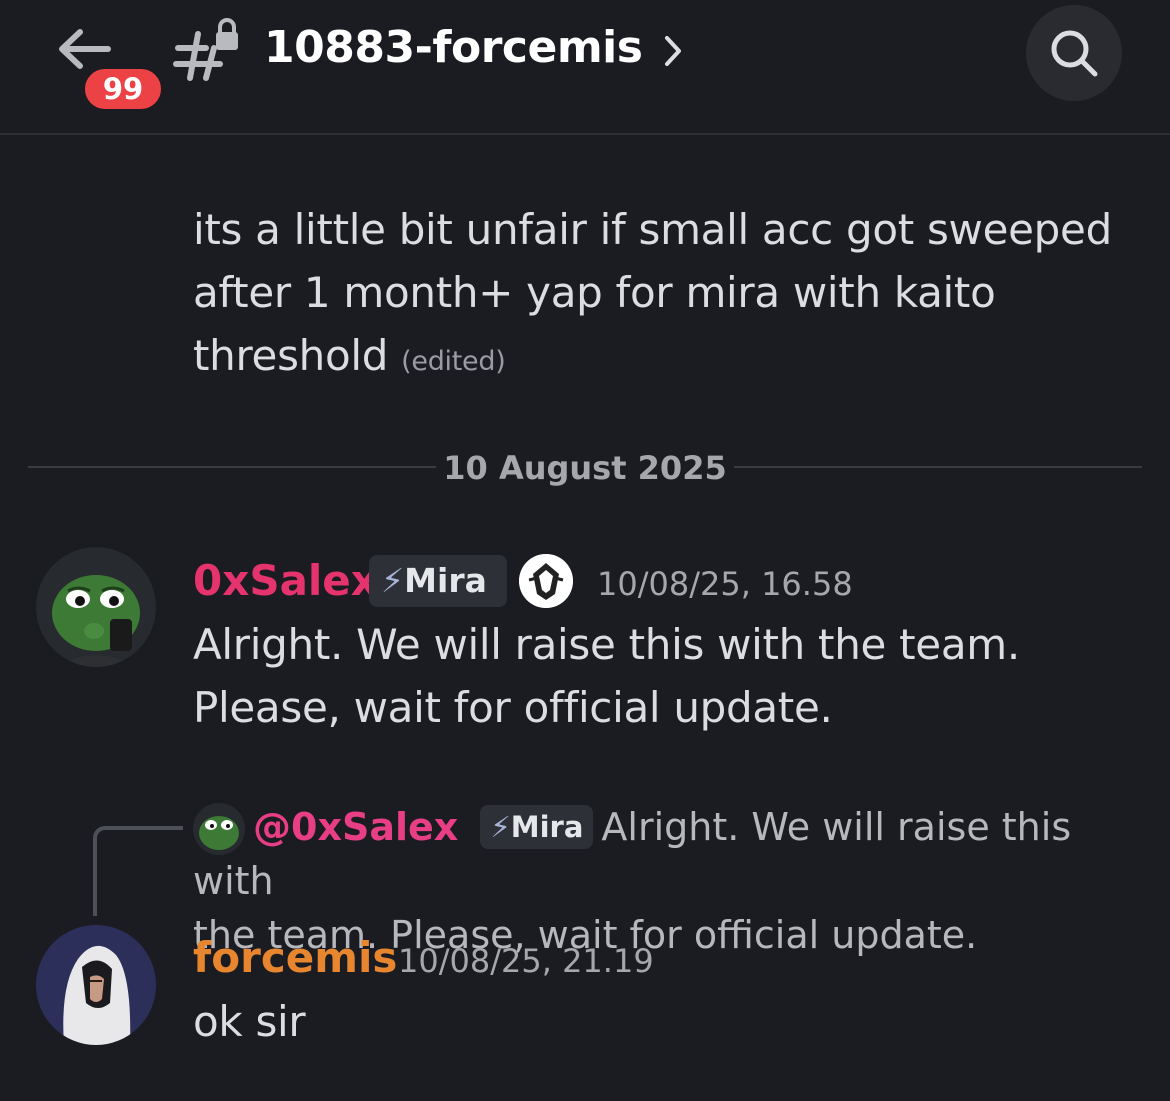  Describe the element at coordinates (652, 358) in the screenshot. I see `message-line: threshold (edited)` at that location.